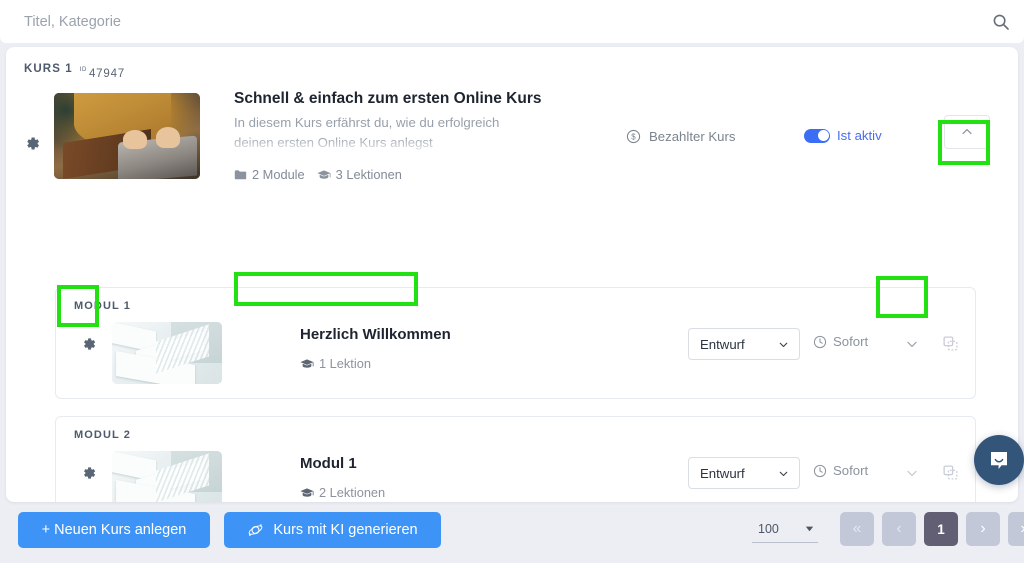 The height and width of the screenshot is (563, 1024). Describe the element at coordinates (414, 175) in the screenshot. I see `course-meta: 2 Module 3 Lektionen` at that location.